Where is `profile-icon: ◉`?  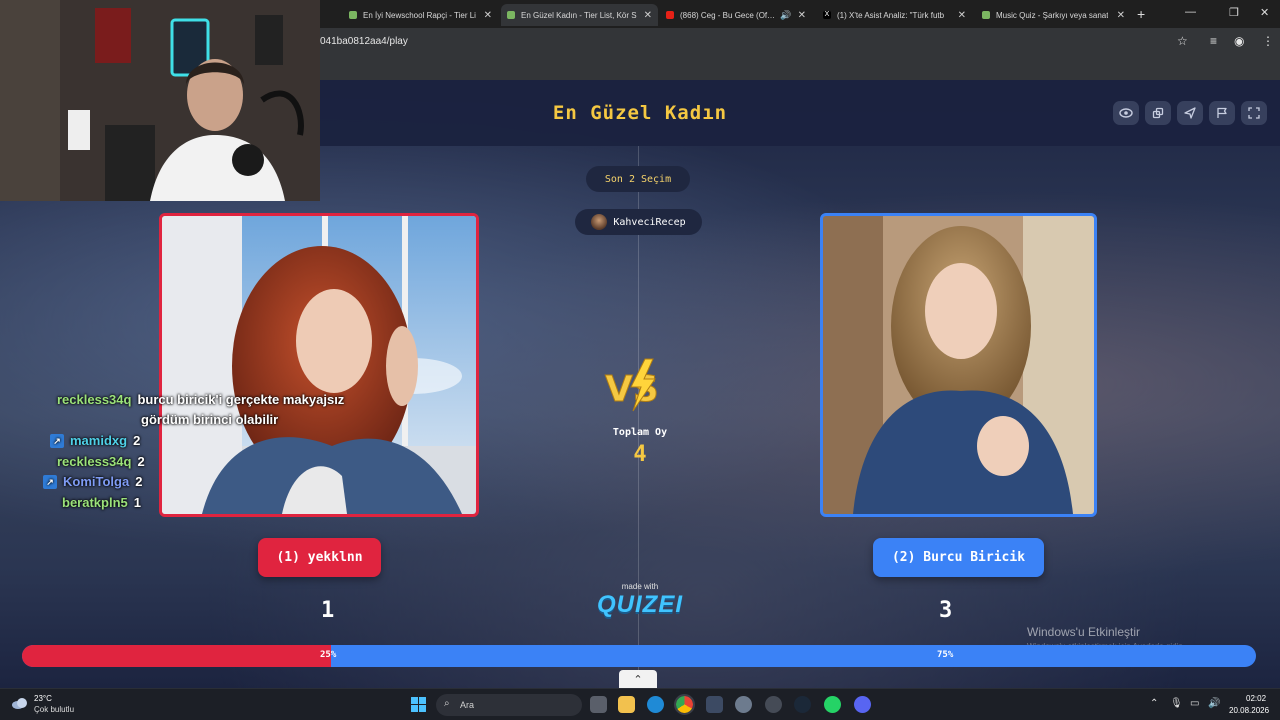
profile-icon: ◉ is located at coordinates (1239, 41).